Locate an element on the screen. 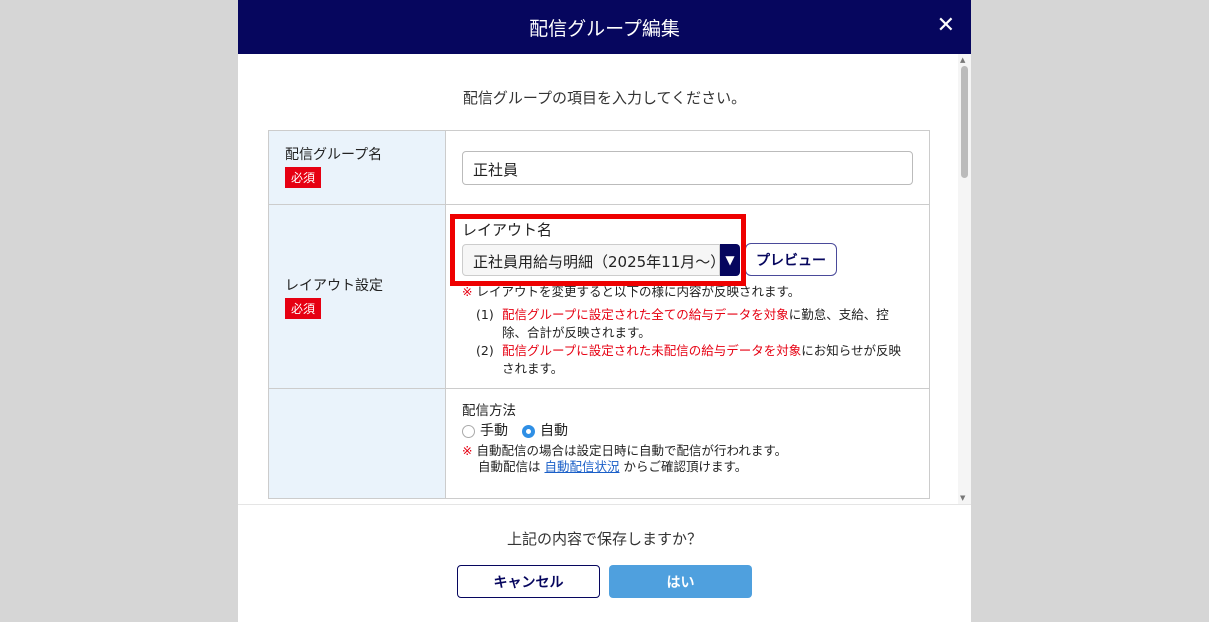 This screenshot has height=622, width=1209. method-note-2: 自動配信は 自動配信状況 からご確認頂けます。 is located at coordinates (613, 466).